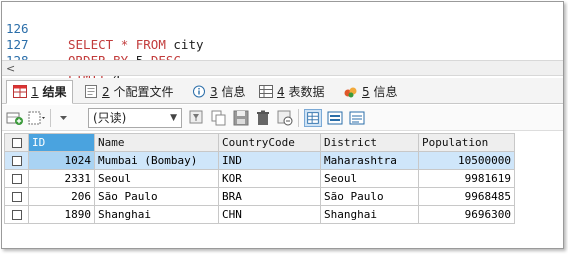  I want to click on copy-rows-icon, so click(219, 118).